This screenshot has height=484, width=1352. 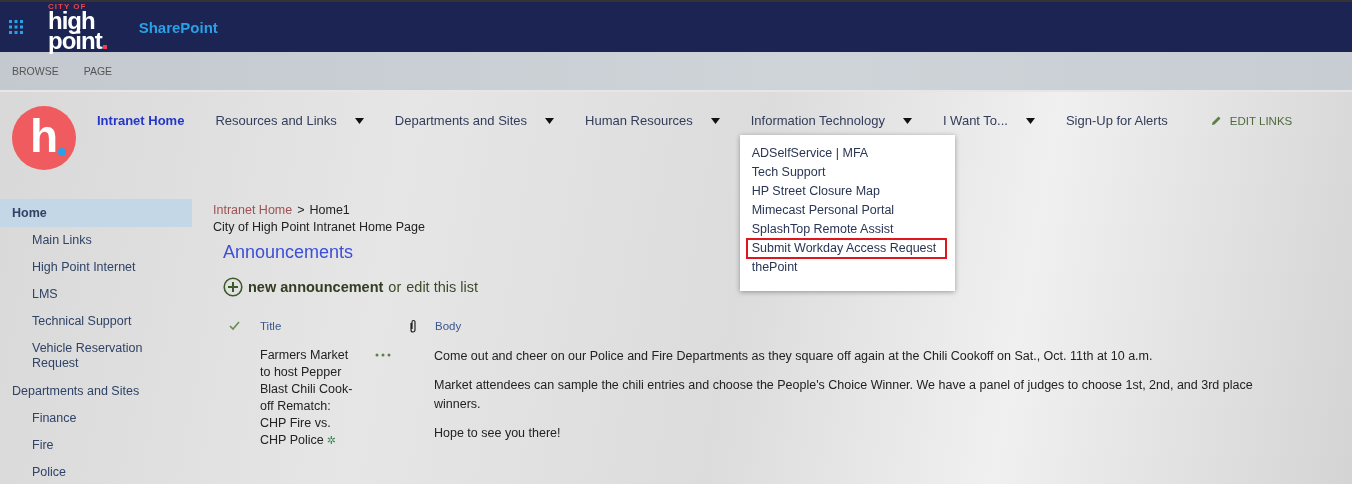 What do you see at coordinates (96, 294) in the screenshot?
I see `sidebar-item: LMS` at bounding box center [96, 294].